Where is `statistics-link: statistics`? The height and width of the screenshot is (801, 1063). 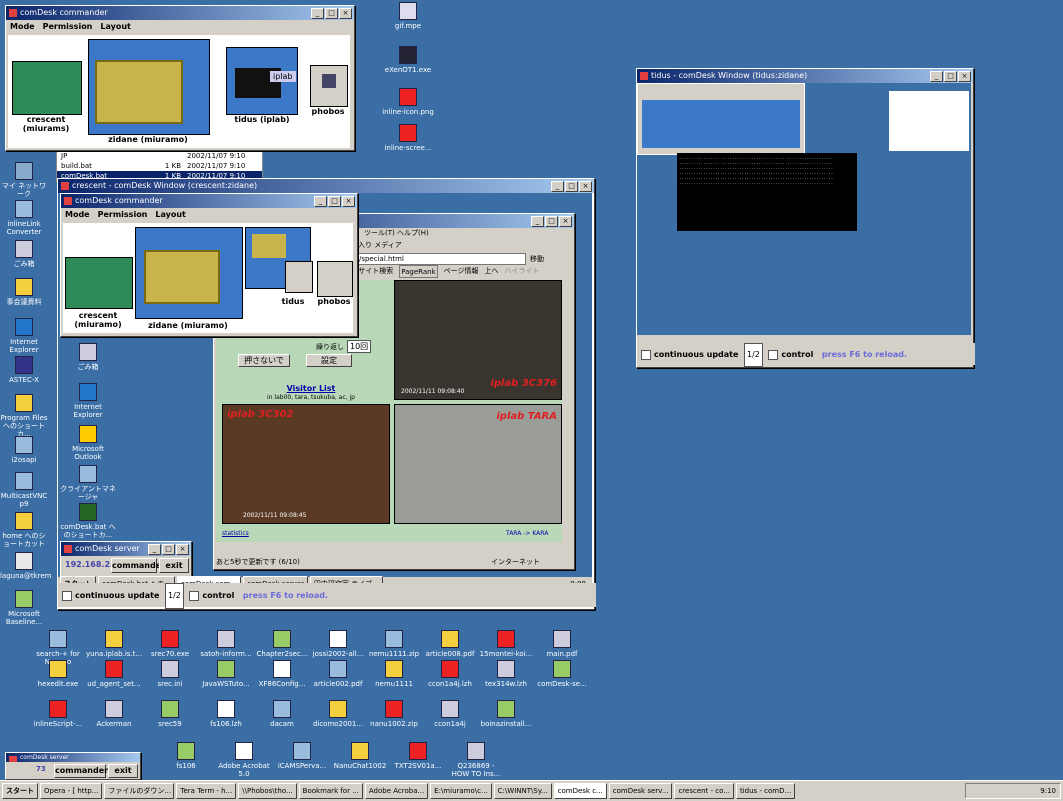
statistics-link: statistics is located at coordinates (235, 533).